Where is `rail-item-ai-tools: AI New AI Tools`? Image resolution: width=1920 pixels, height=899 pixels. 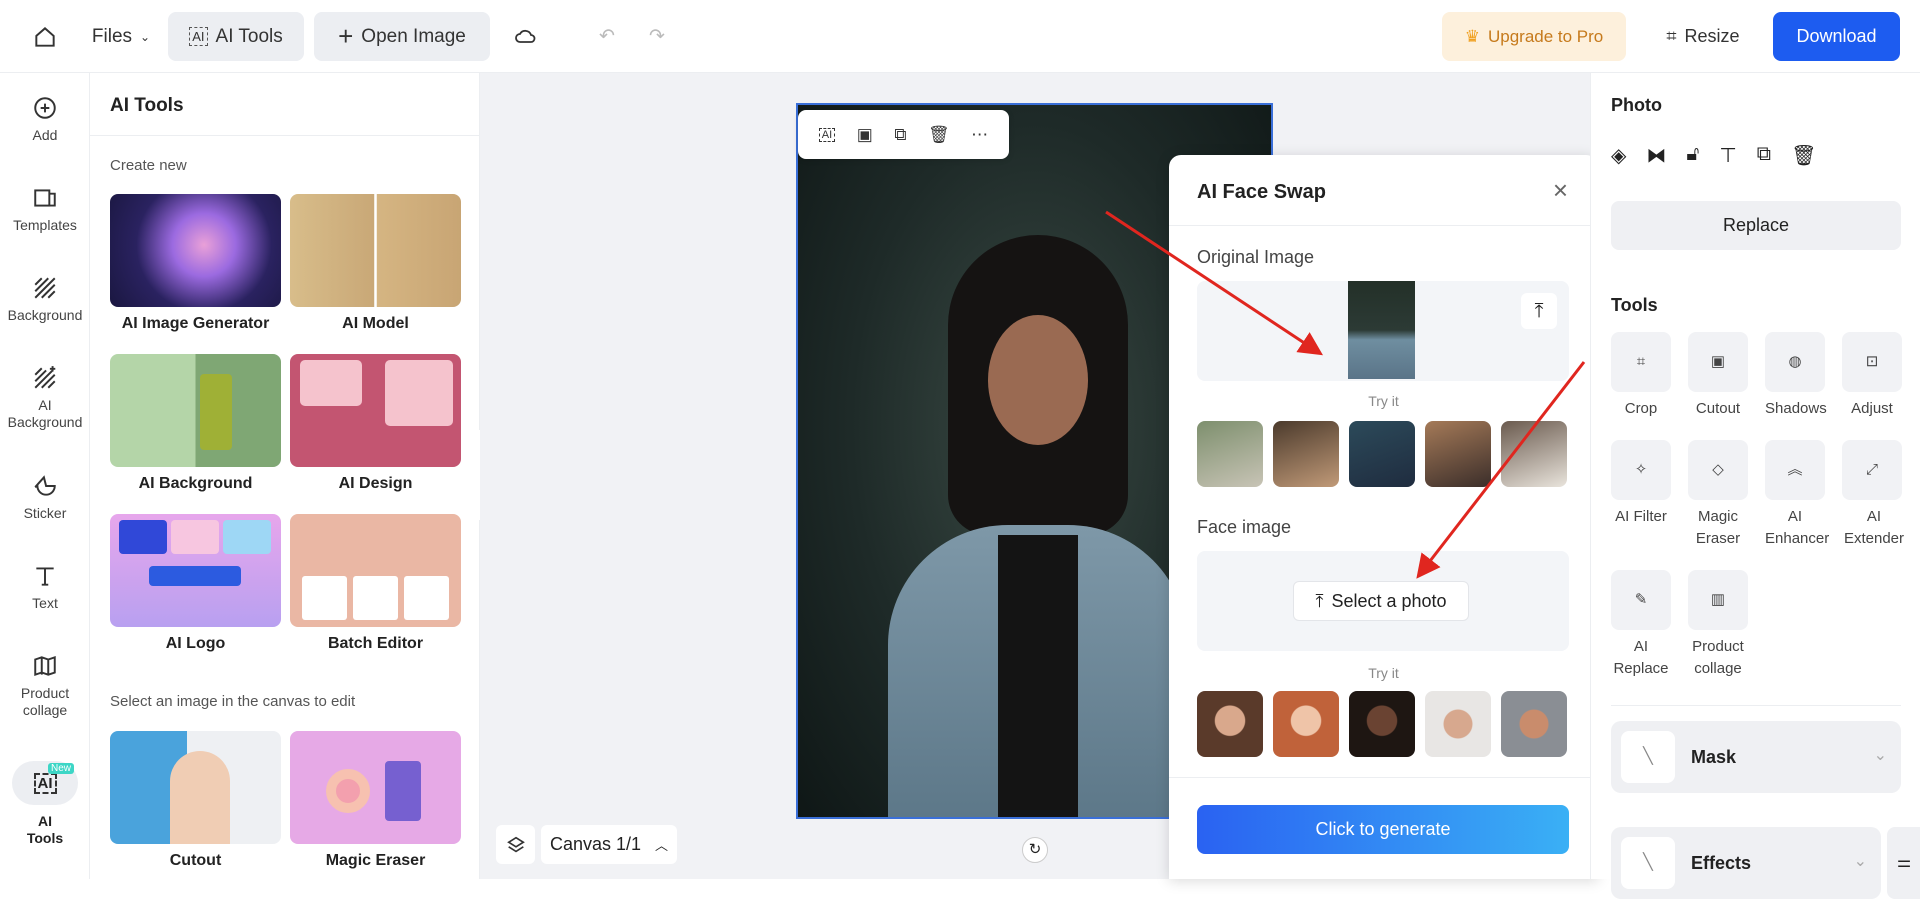 rail-item-ai-tools: AI New AI Tools is located at coordinates (45, 804).